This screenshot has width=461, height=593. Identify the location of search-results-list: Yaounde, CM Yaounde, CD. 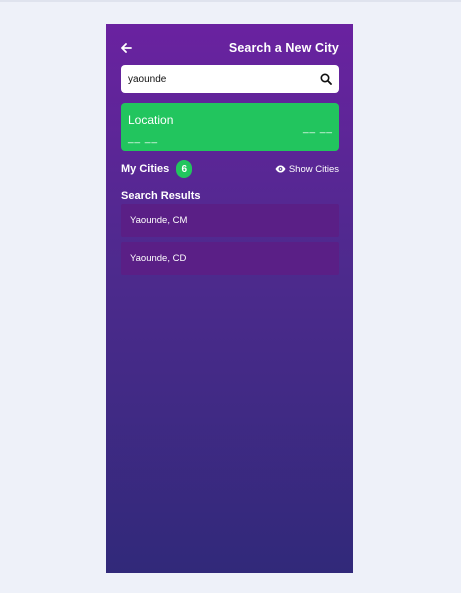
(230, 242).